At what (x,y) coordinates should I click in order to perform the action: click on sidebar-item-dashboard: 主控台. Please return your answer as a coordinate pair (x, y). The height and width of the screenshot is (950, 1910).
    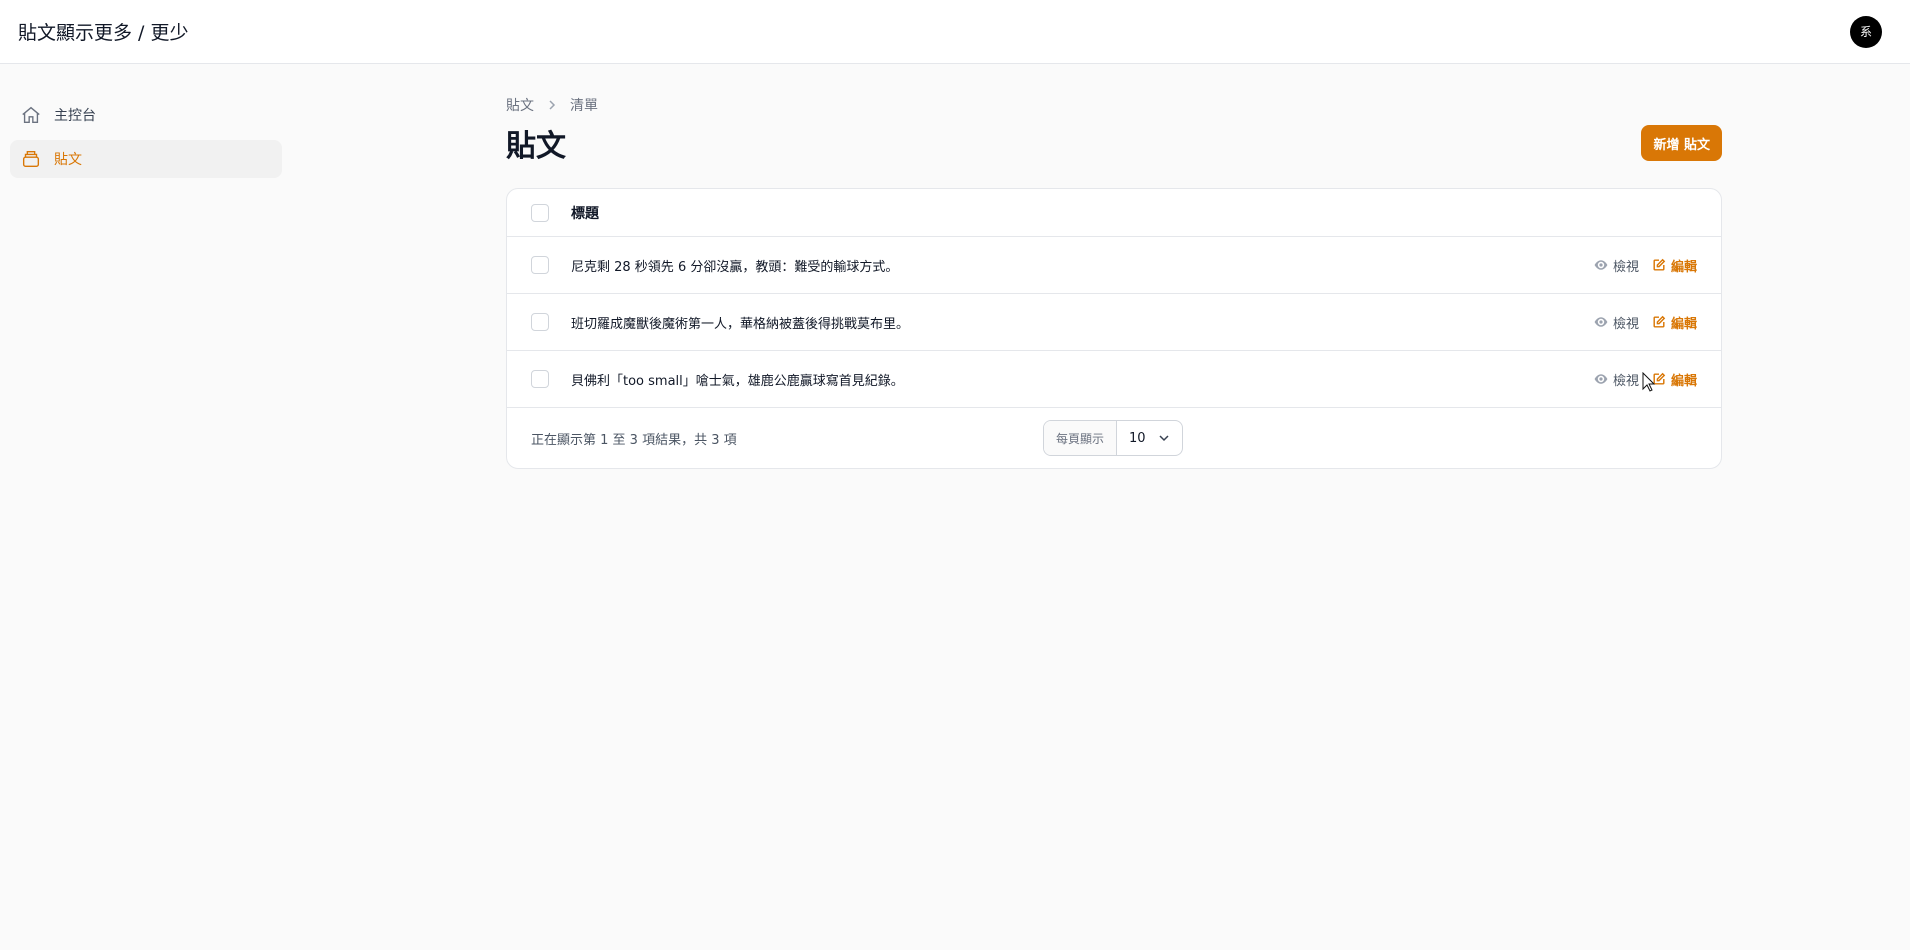
    Looking at the image, I should click on (146, 115).